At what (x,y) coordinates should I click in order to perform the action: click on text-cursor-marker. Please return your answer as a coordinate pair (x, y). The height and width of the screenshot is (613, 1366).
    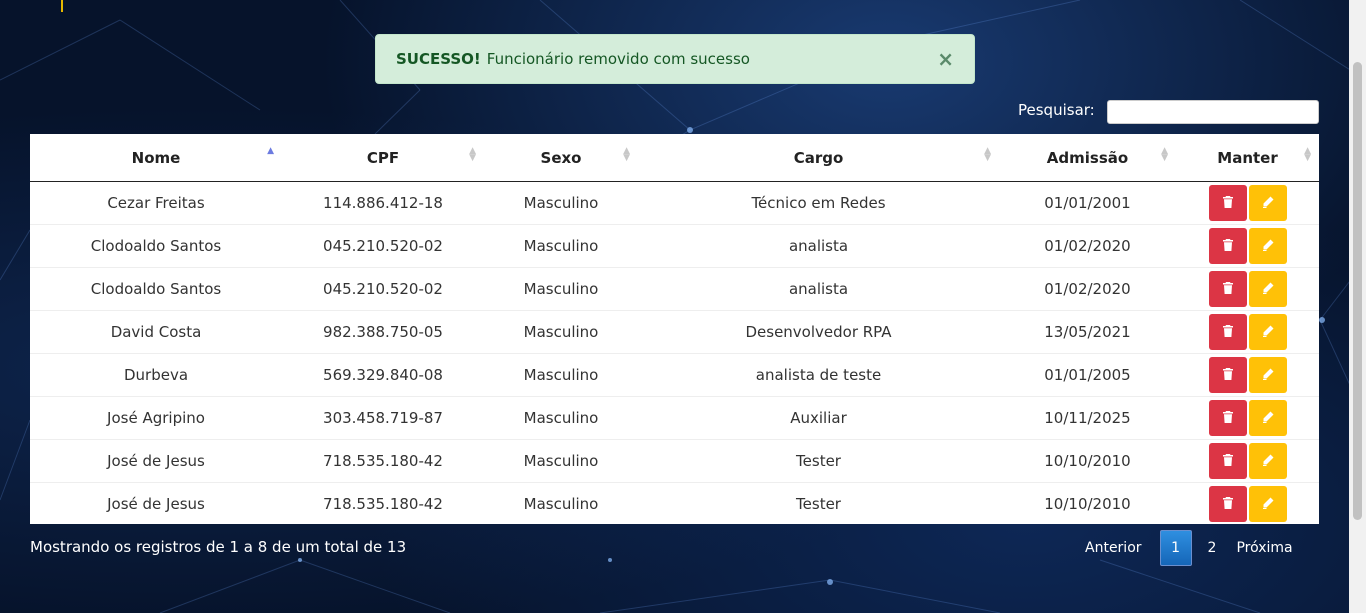
    Looking at the image, I should click on (62, 6).